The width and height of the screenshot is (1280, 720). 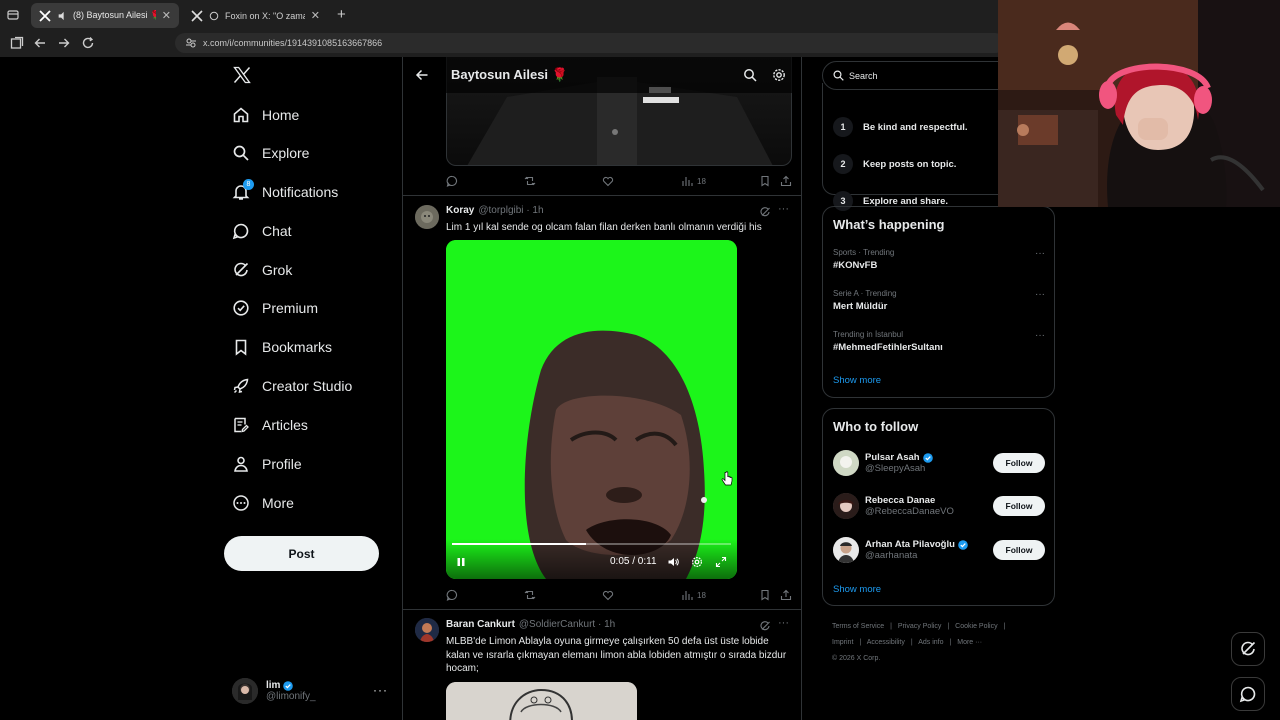 I want to click on nav-creator-studio: Creator Studio, so click(x=292, y=386).